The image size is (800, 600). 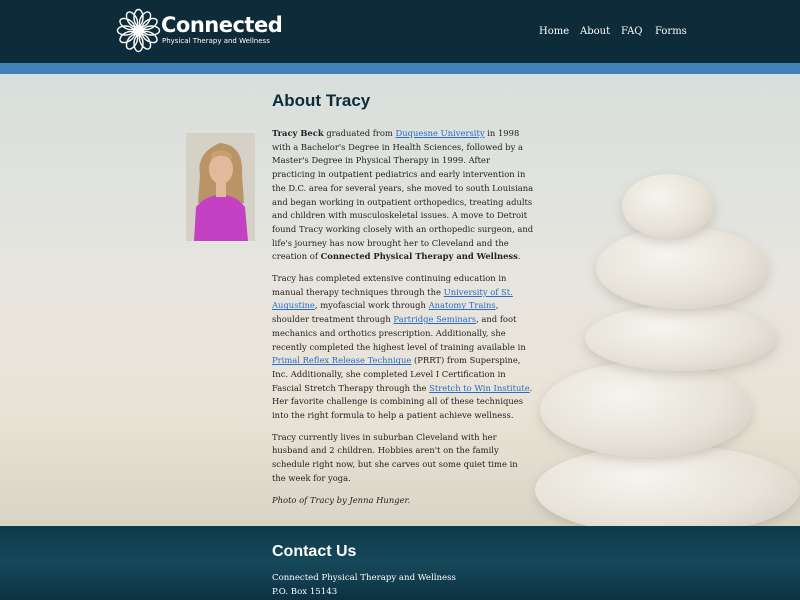 I want to click on photo-credit: Photo of Tracy by Jenna Hunger., so click(x=403, y=501).